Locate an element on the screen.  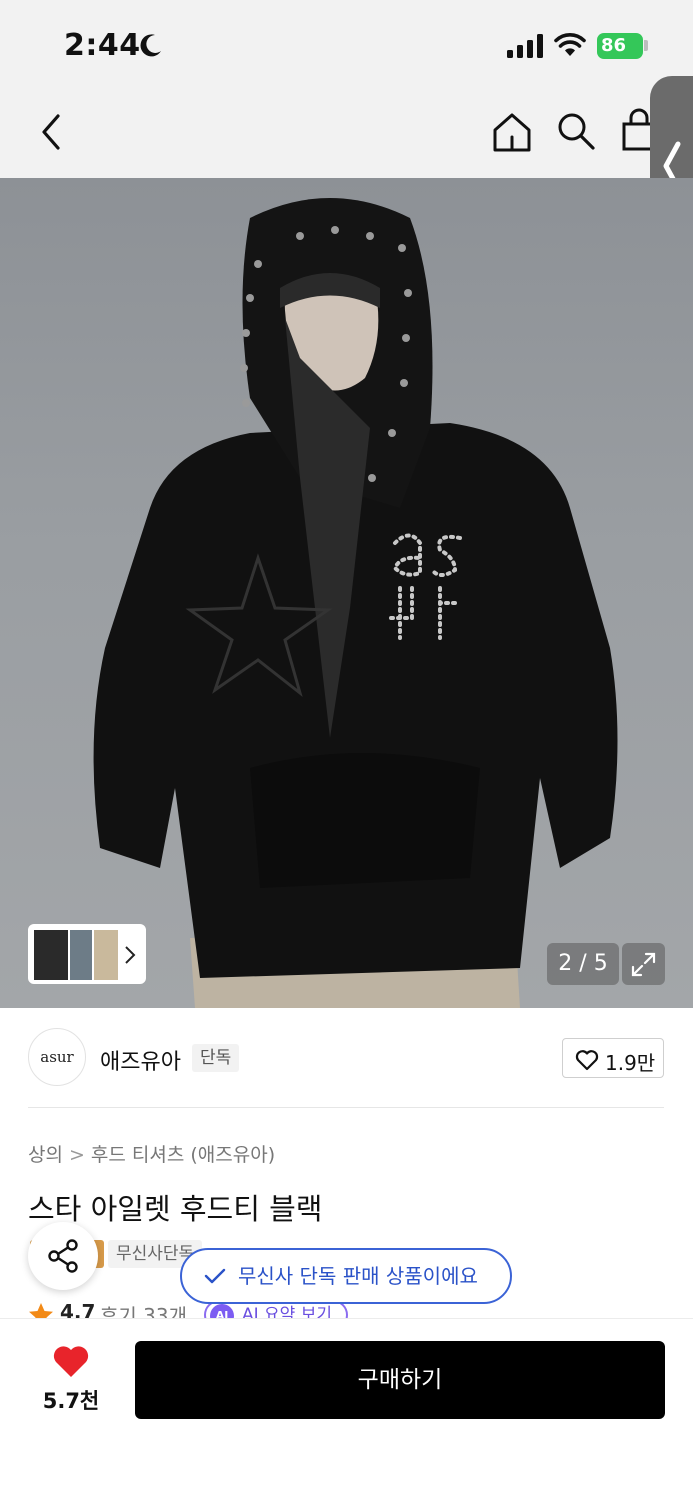
thumbnail-strip is located at coordinates (87, 954).